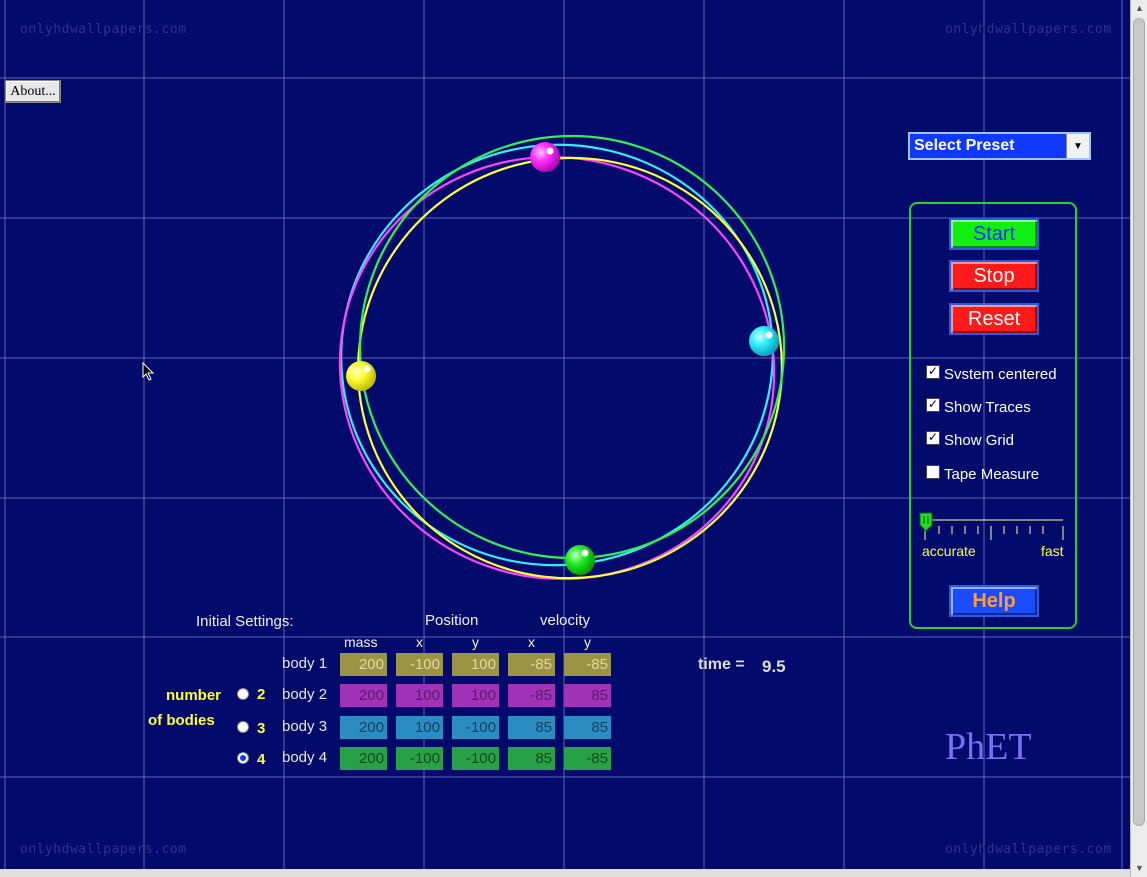 The image size is (1147, 877). Describe the element at coordinates (531, 727) in the screenshot. I see `body-3-vx-field: 85` at that location.